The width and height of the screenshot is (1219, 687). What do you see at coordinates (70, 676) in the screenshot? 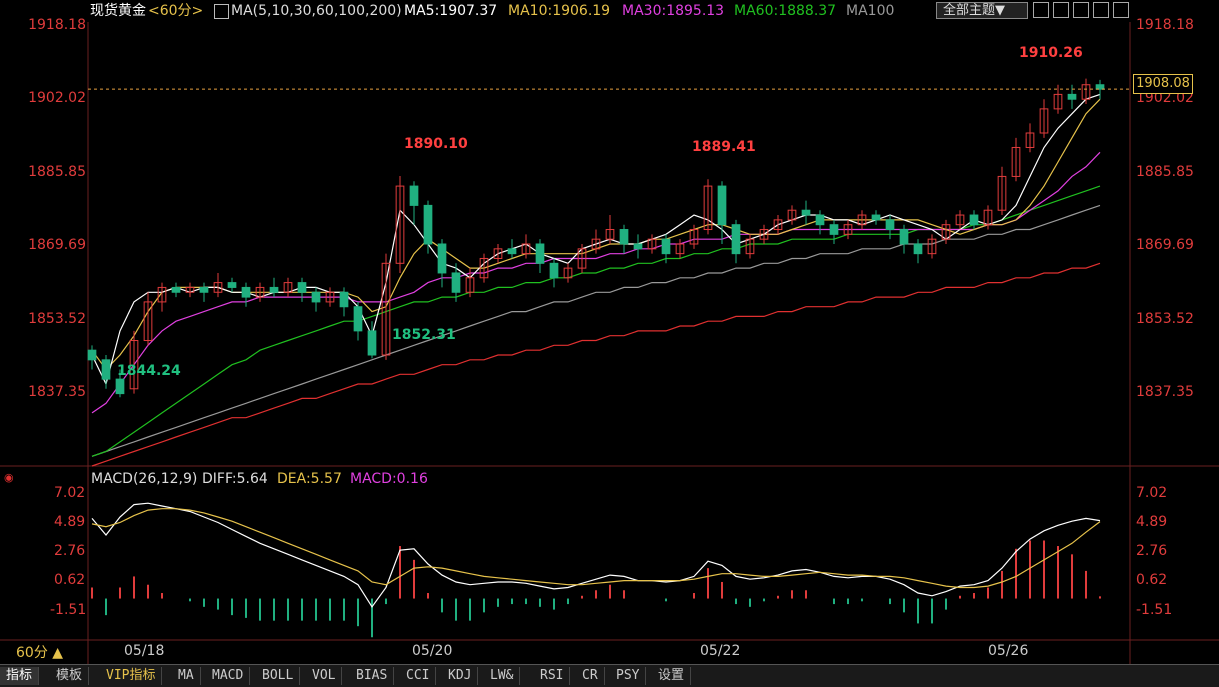
I see `tab-templates: 模板` at bounding box center [70, 676].